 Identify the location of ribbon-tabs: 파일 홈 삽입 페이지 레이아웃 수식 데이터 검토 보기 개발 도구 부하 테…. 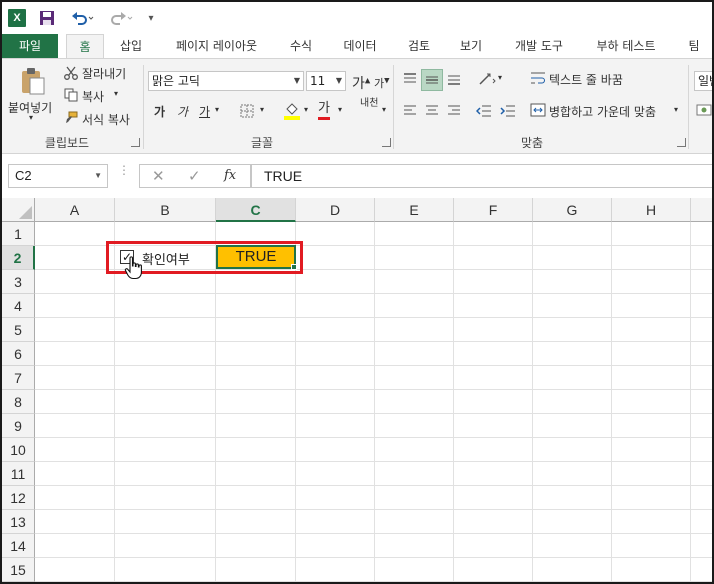
(357, 46).